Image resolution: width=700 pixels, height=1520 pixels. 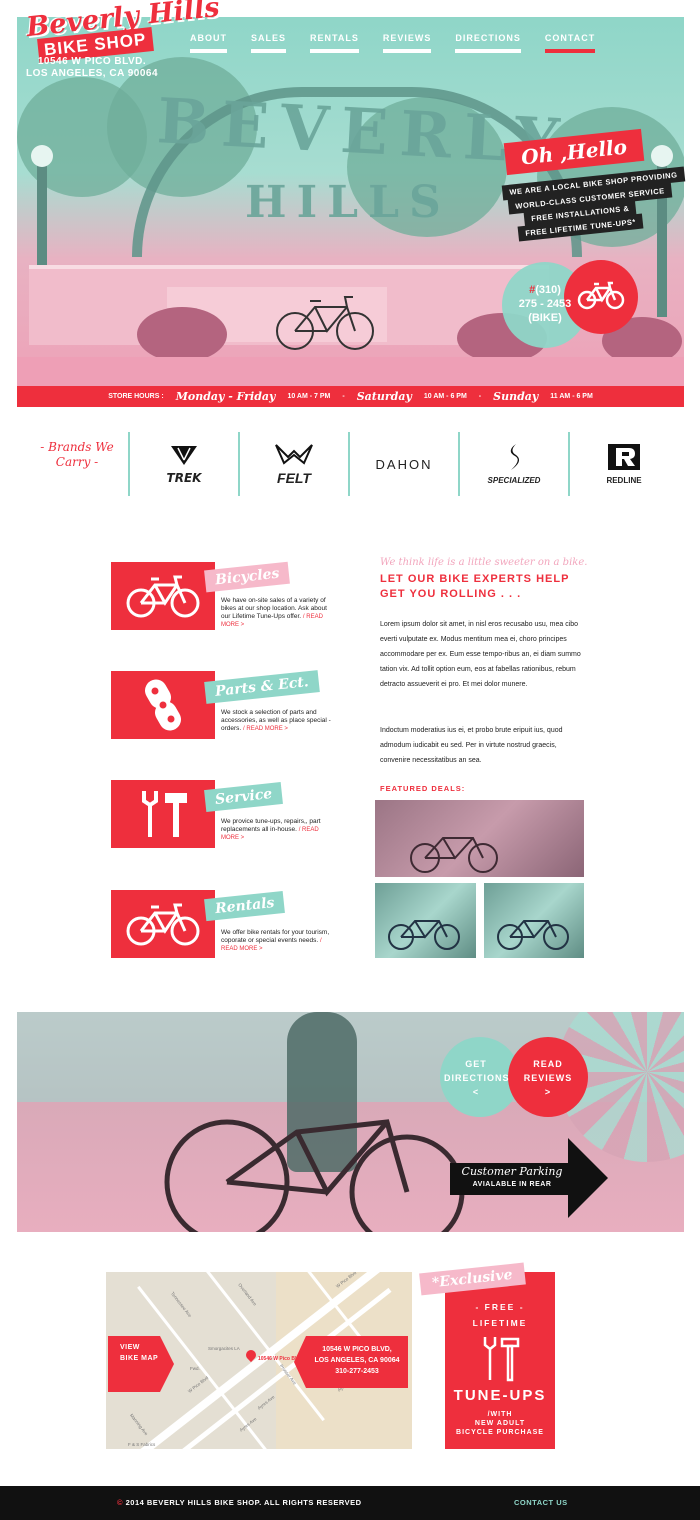 What do you see at coordinates (182, 334) in the screenshot?
I see `bush-shape` at bounding box center [182, 334].